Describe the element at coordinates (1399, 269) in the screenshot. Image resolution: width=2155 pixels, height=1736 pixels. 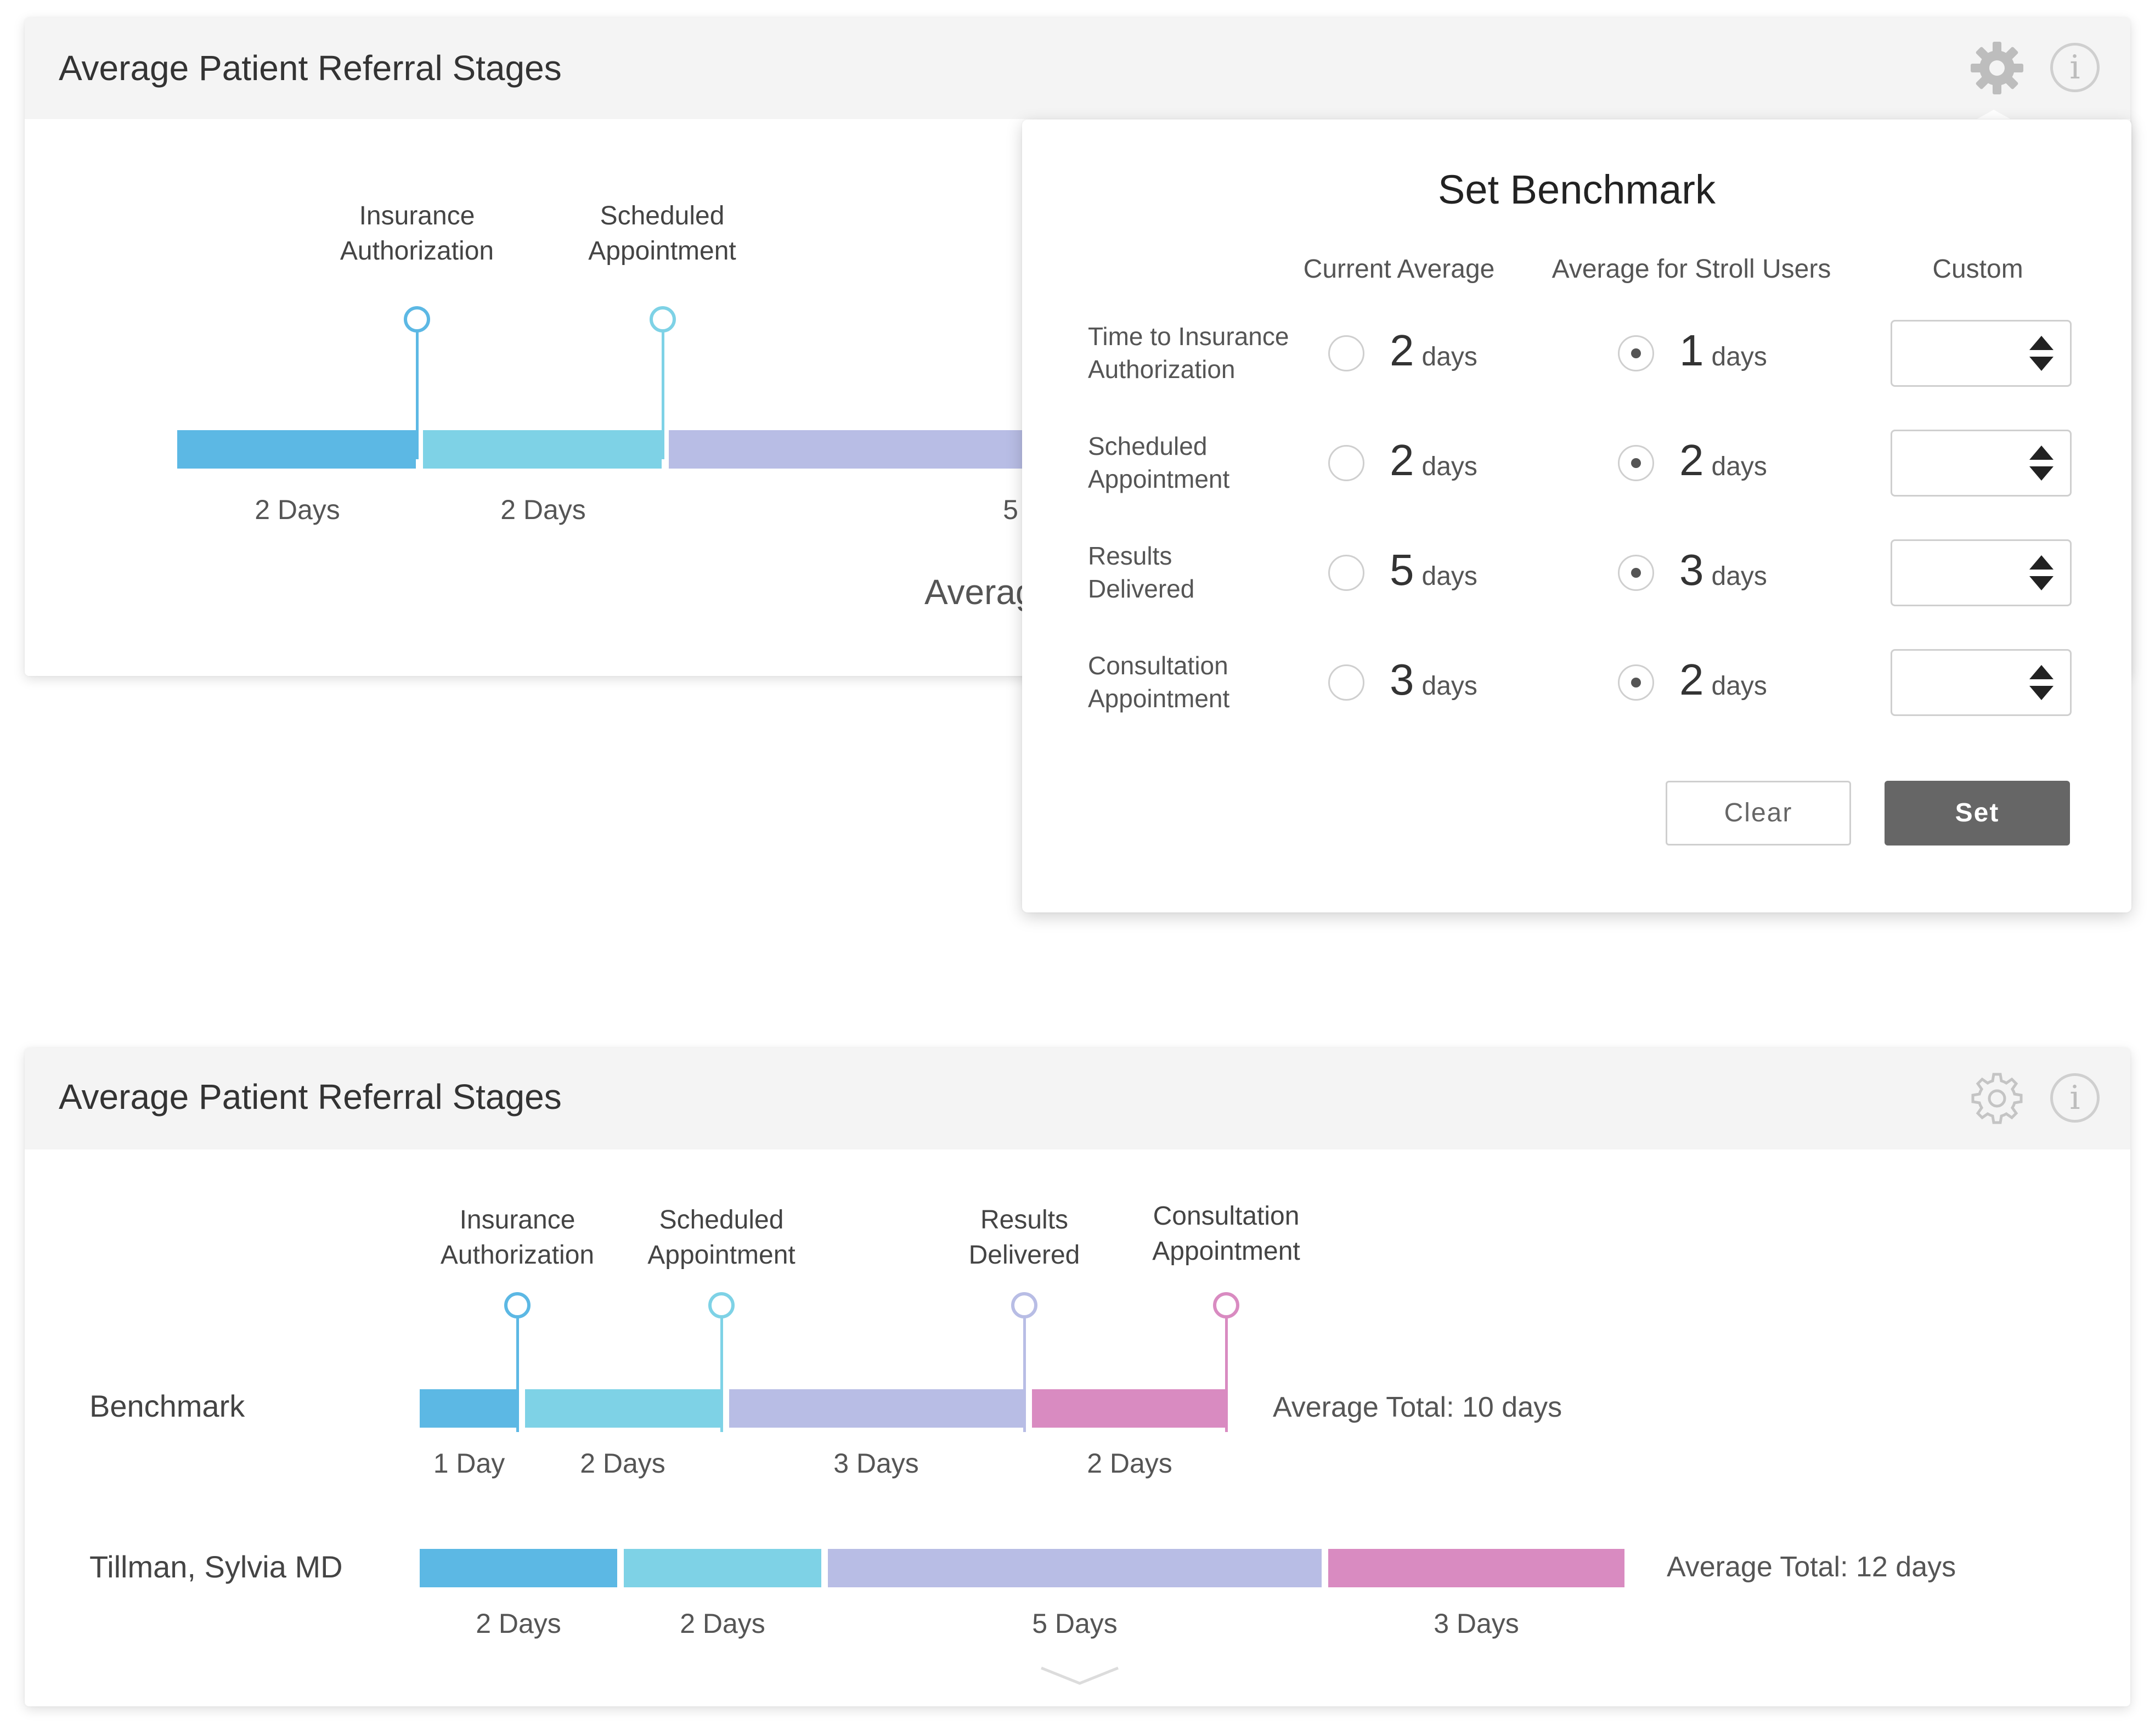
I see `column-header-current: Current Average` at that location.